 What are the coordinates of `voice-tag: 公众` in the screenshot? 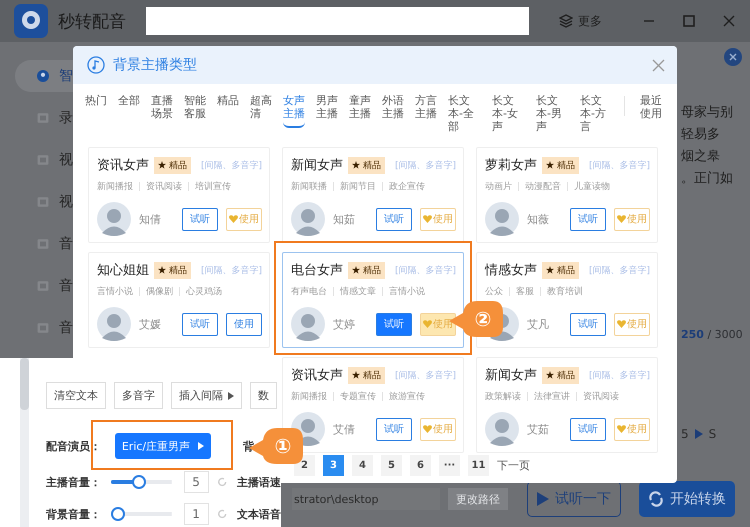 It's located at (494, 291).